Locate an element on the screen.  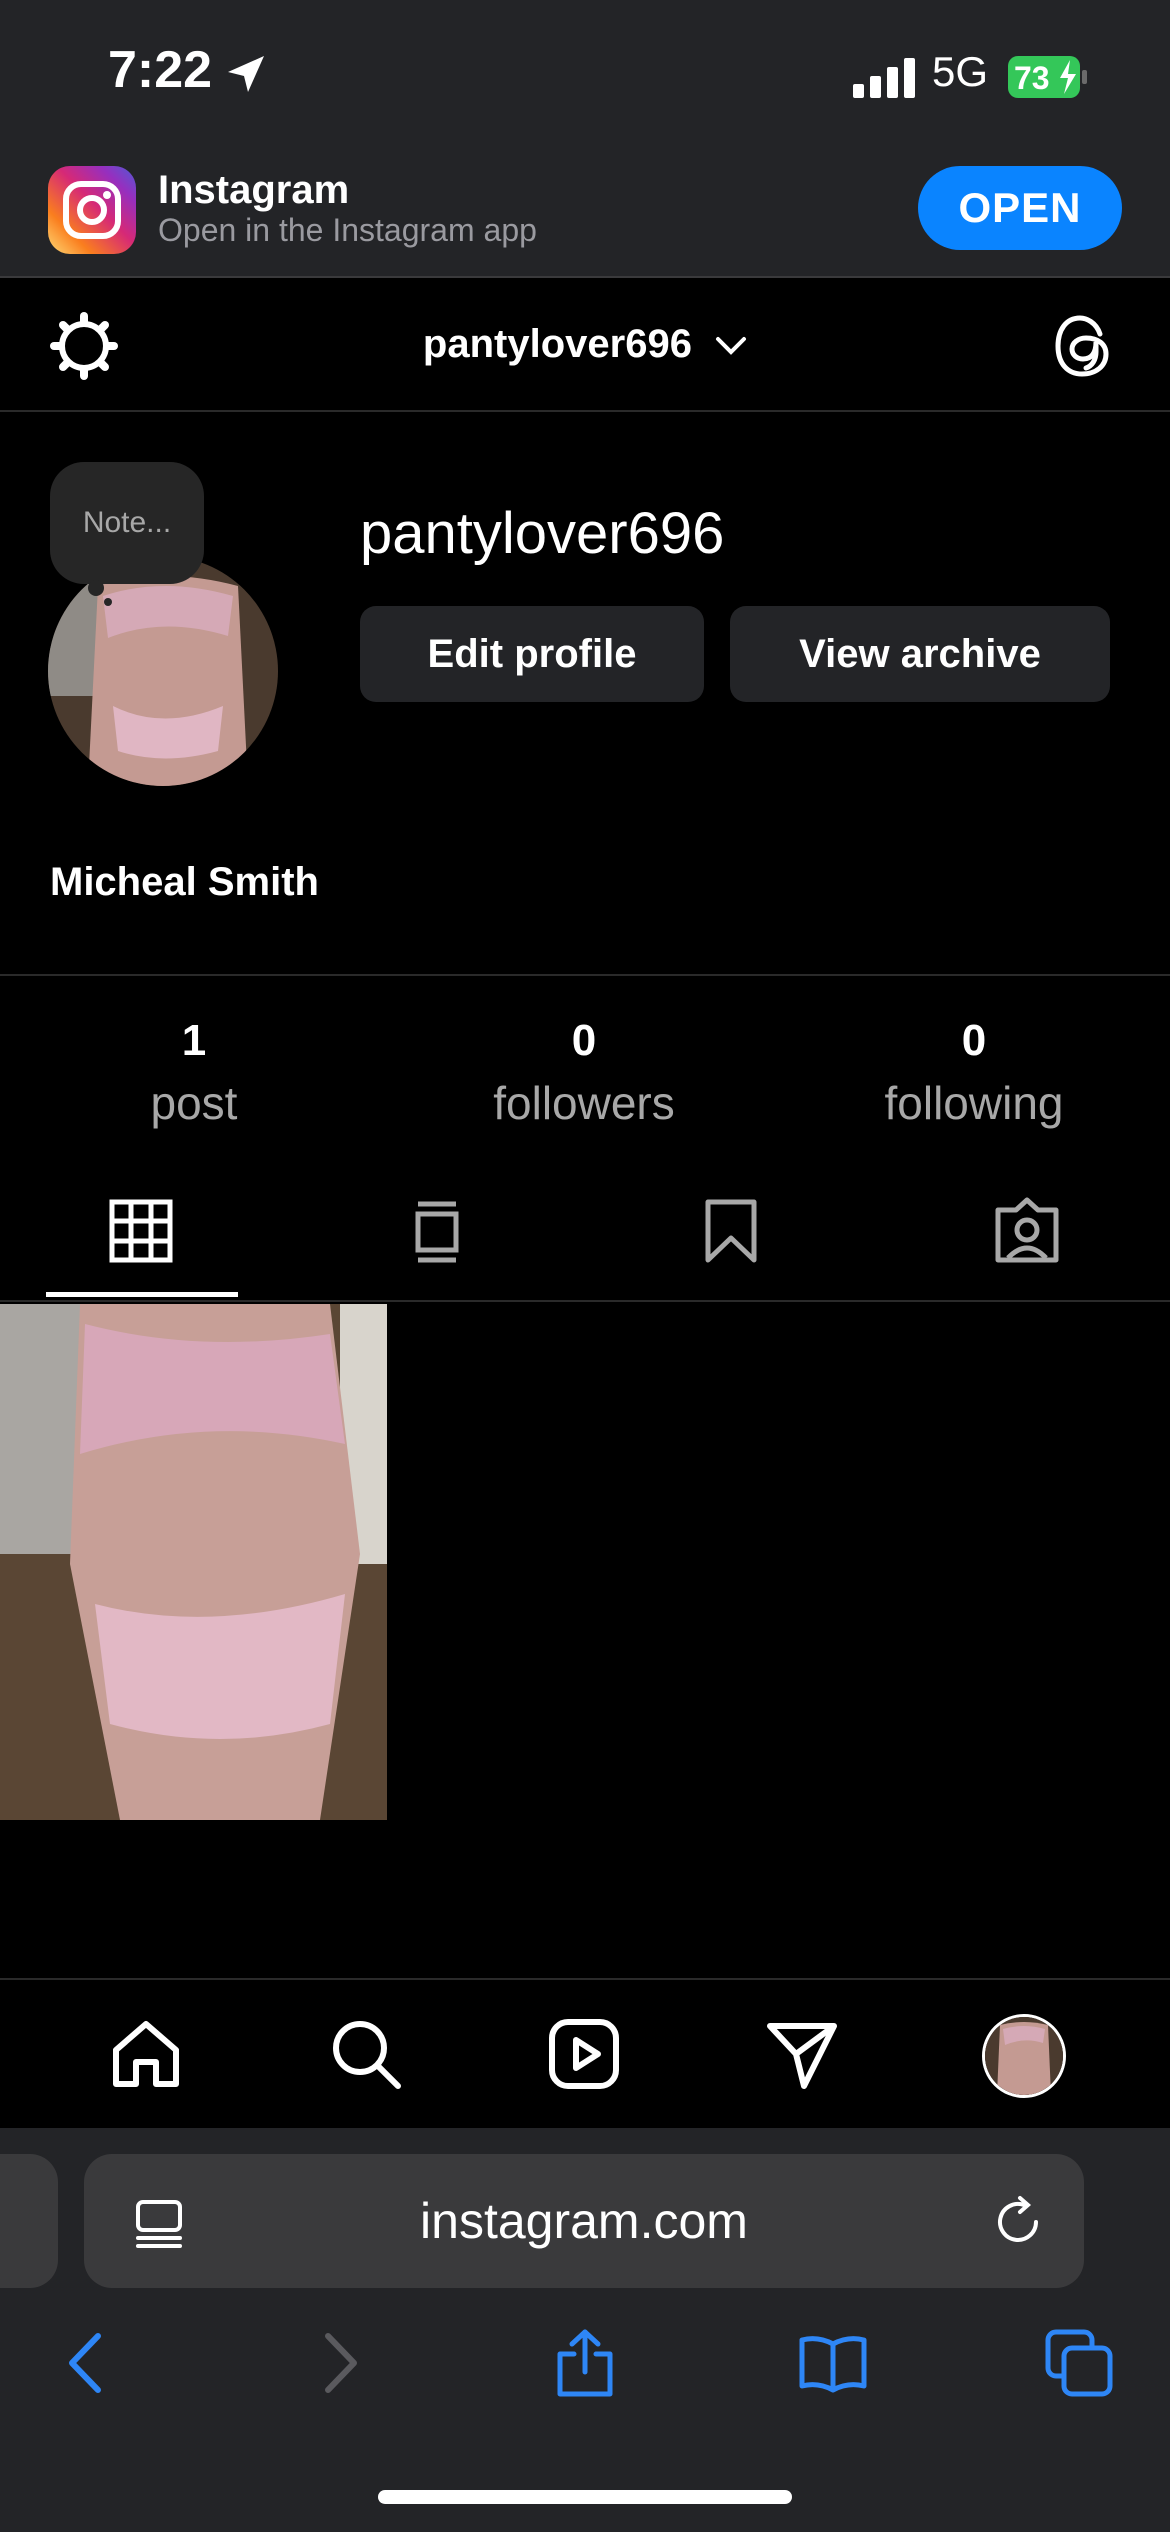
following-label: following is located at coordinates (974, 1103).